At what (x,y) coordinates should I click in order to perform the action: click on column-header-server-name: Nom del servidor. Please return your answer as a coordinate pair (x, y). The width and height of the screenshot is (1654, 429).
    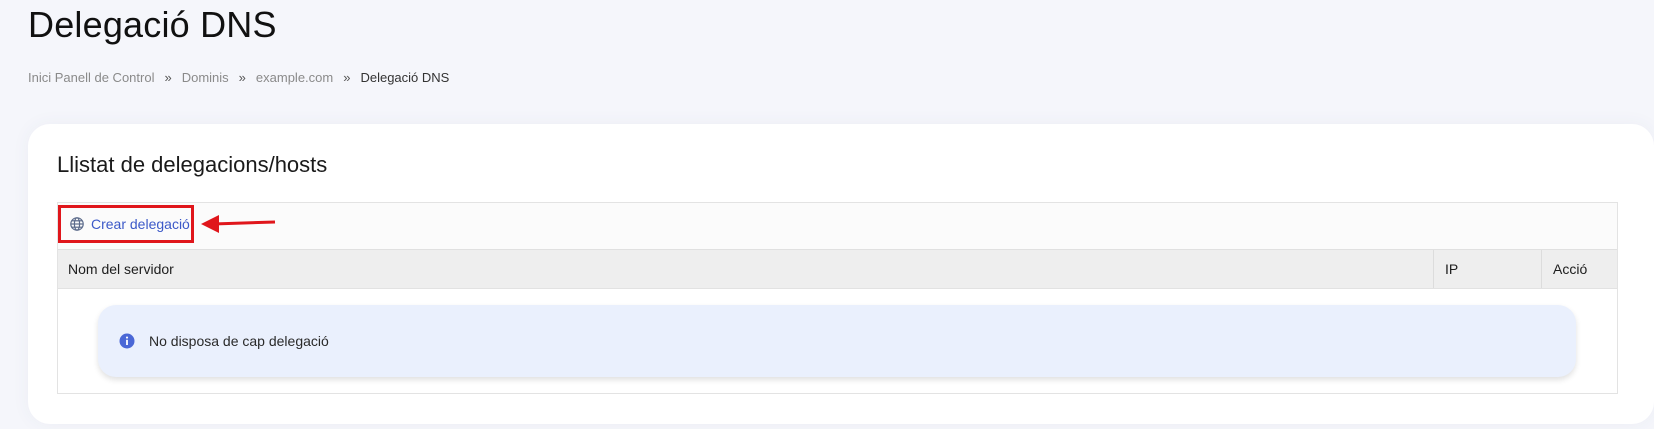
    Looking at the image, I should click on (746, 269).